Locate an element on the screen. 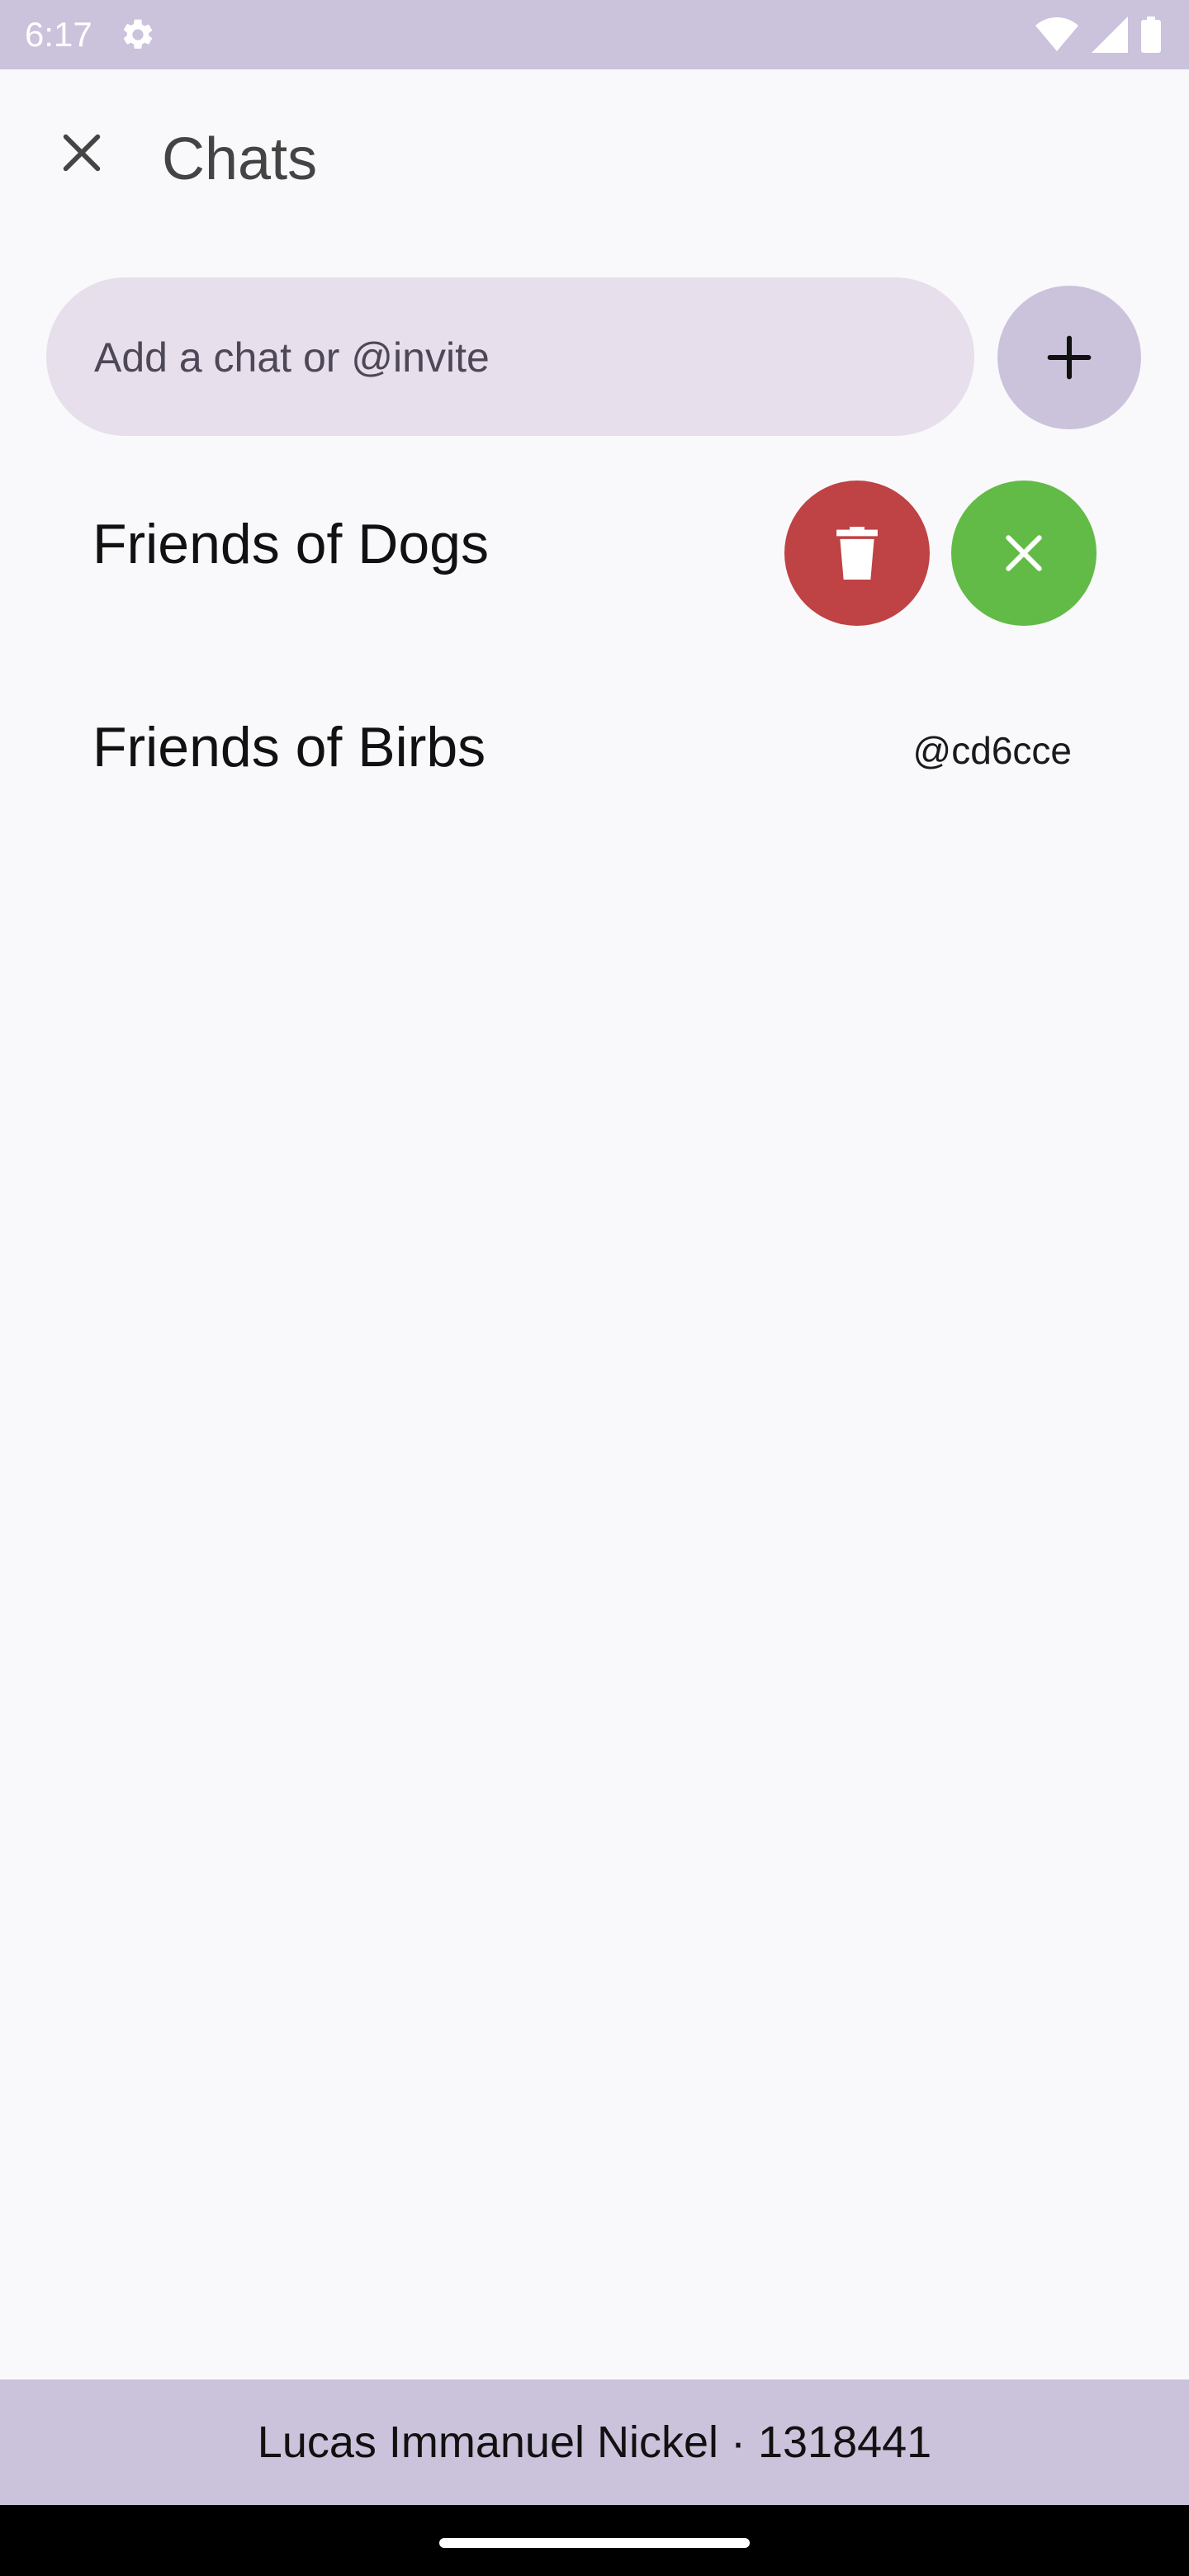 Image resolution: width=1189 pixels, height=2576 pixels. chat-input is located at coordinates (506, 357).